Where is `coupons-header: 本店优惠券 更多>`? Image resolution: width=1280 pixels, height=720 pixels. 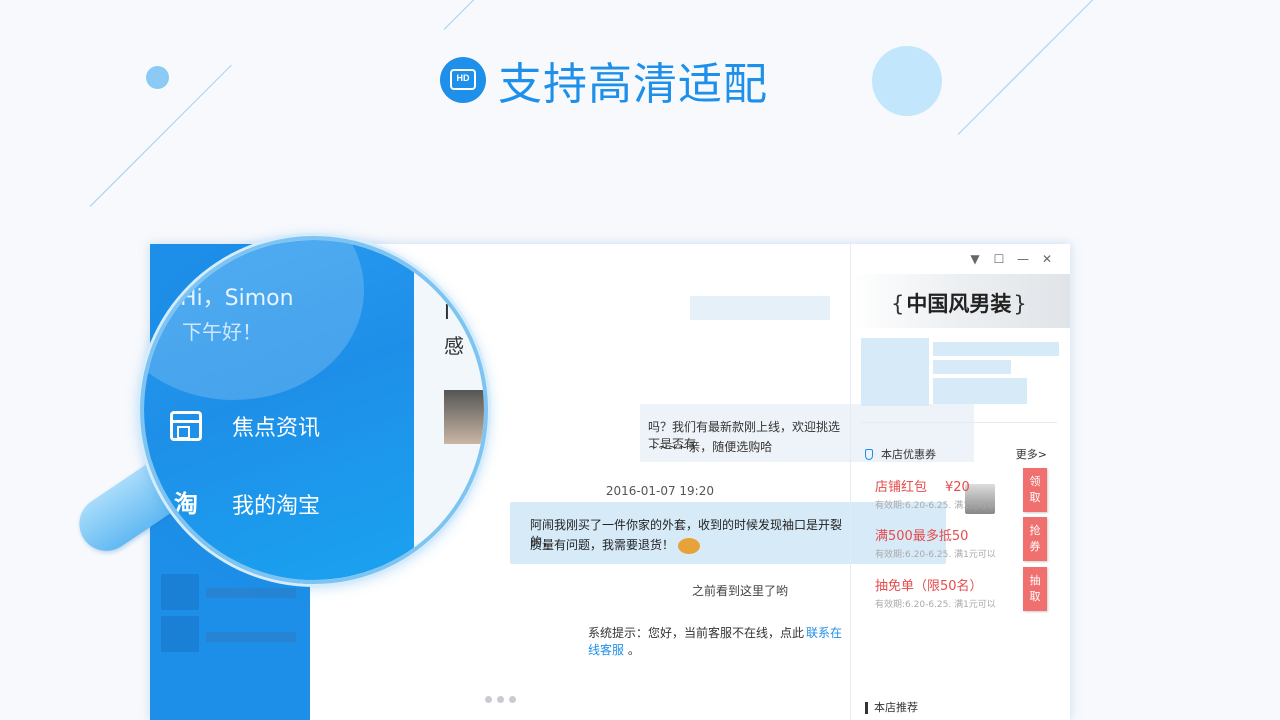 coupons-header: 本店优惠券 更多> is located at coordinates (956, 454).